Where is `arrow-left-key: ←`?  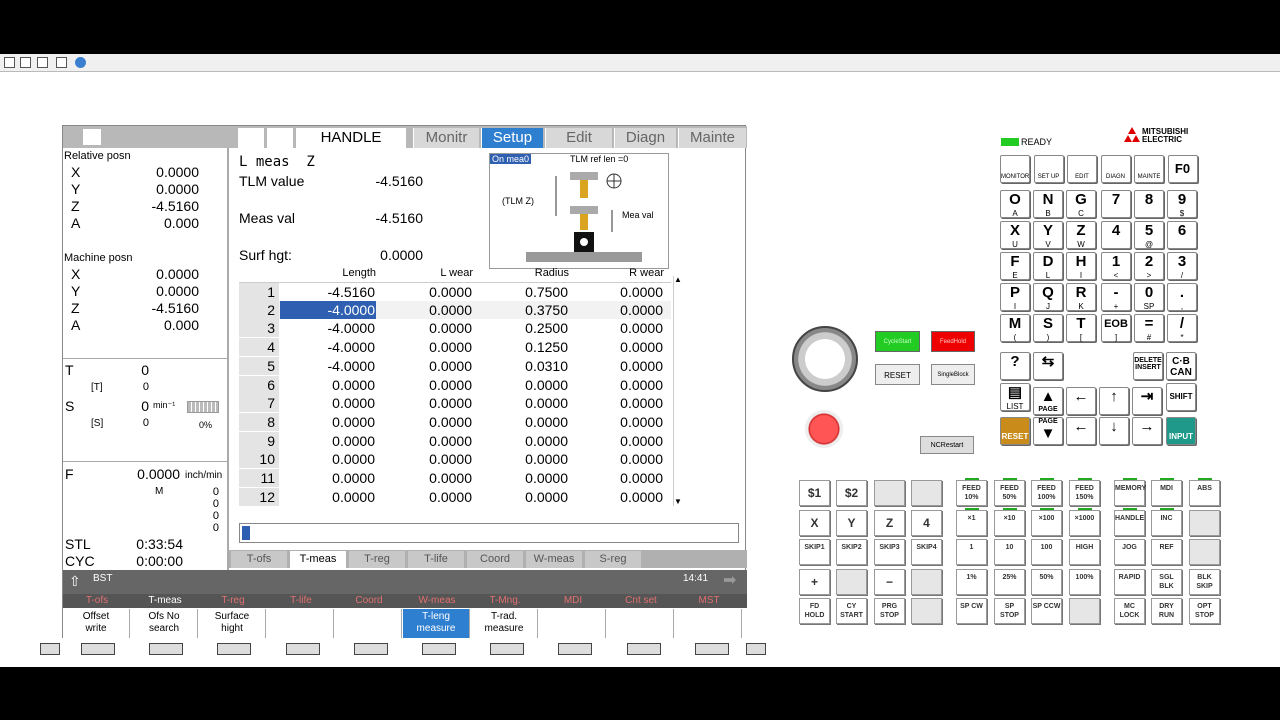
arrow-left-key: ← is located at coordinates (1081, 431).